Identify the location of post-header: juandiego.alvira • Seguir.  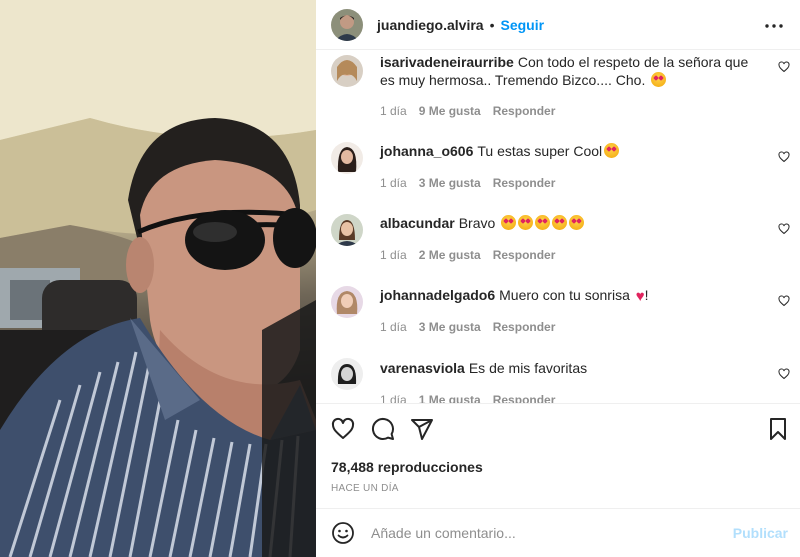
(558, 25).